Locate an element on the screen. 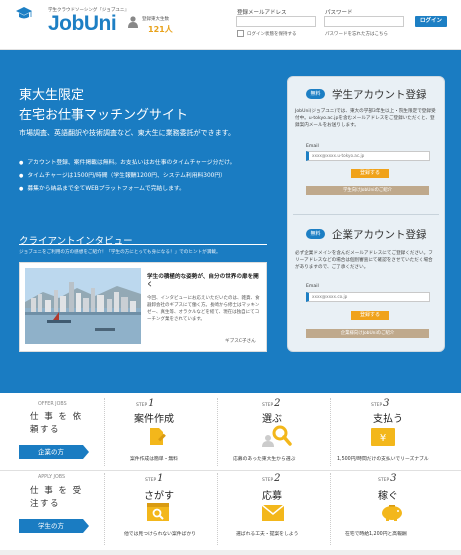 This screenshot has height=555, width=461. interview-heading: 学生の積極的な姿勢が、自分の世界の扉を開く is located at coordinates (205, 281).